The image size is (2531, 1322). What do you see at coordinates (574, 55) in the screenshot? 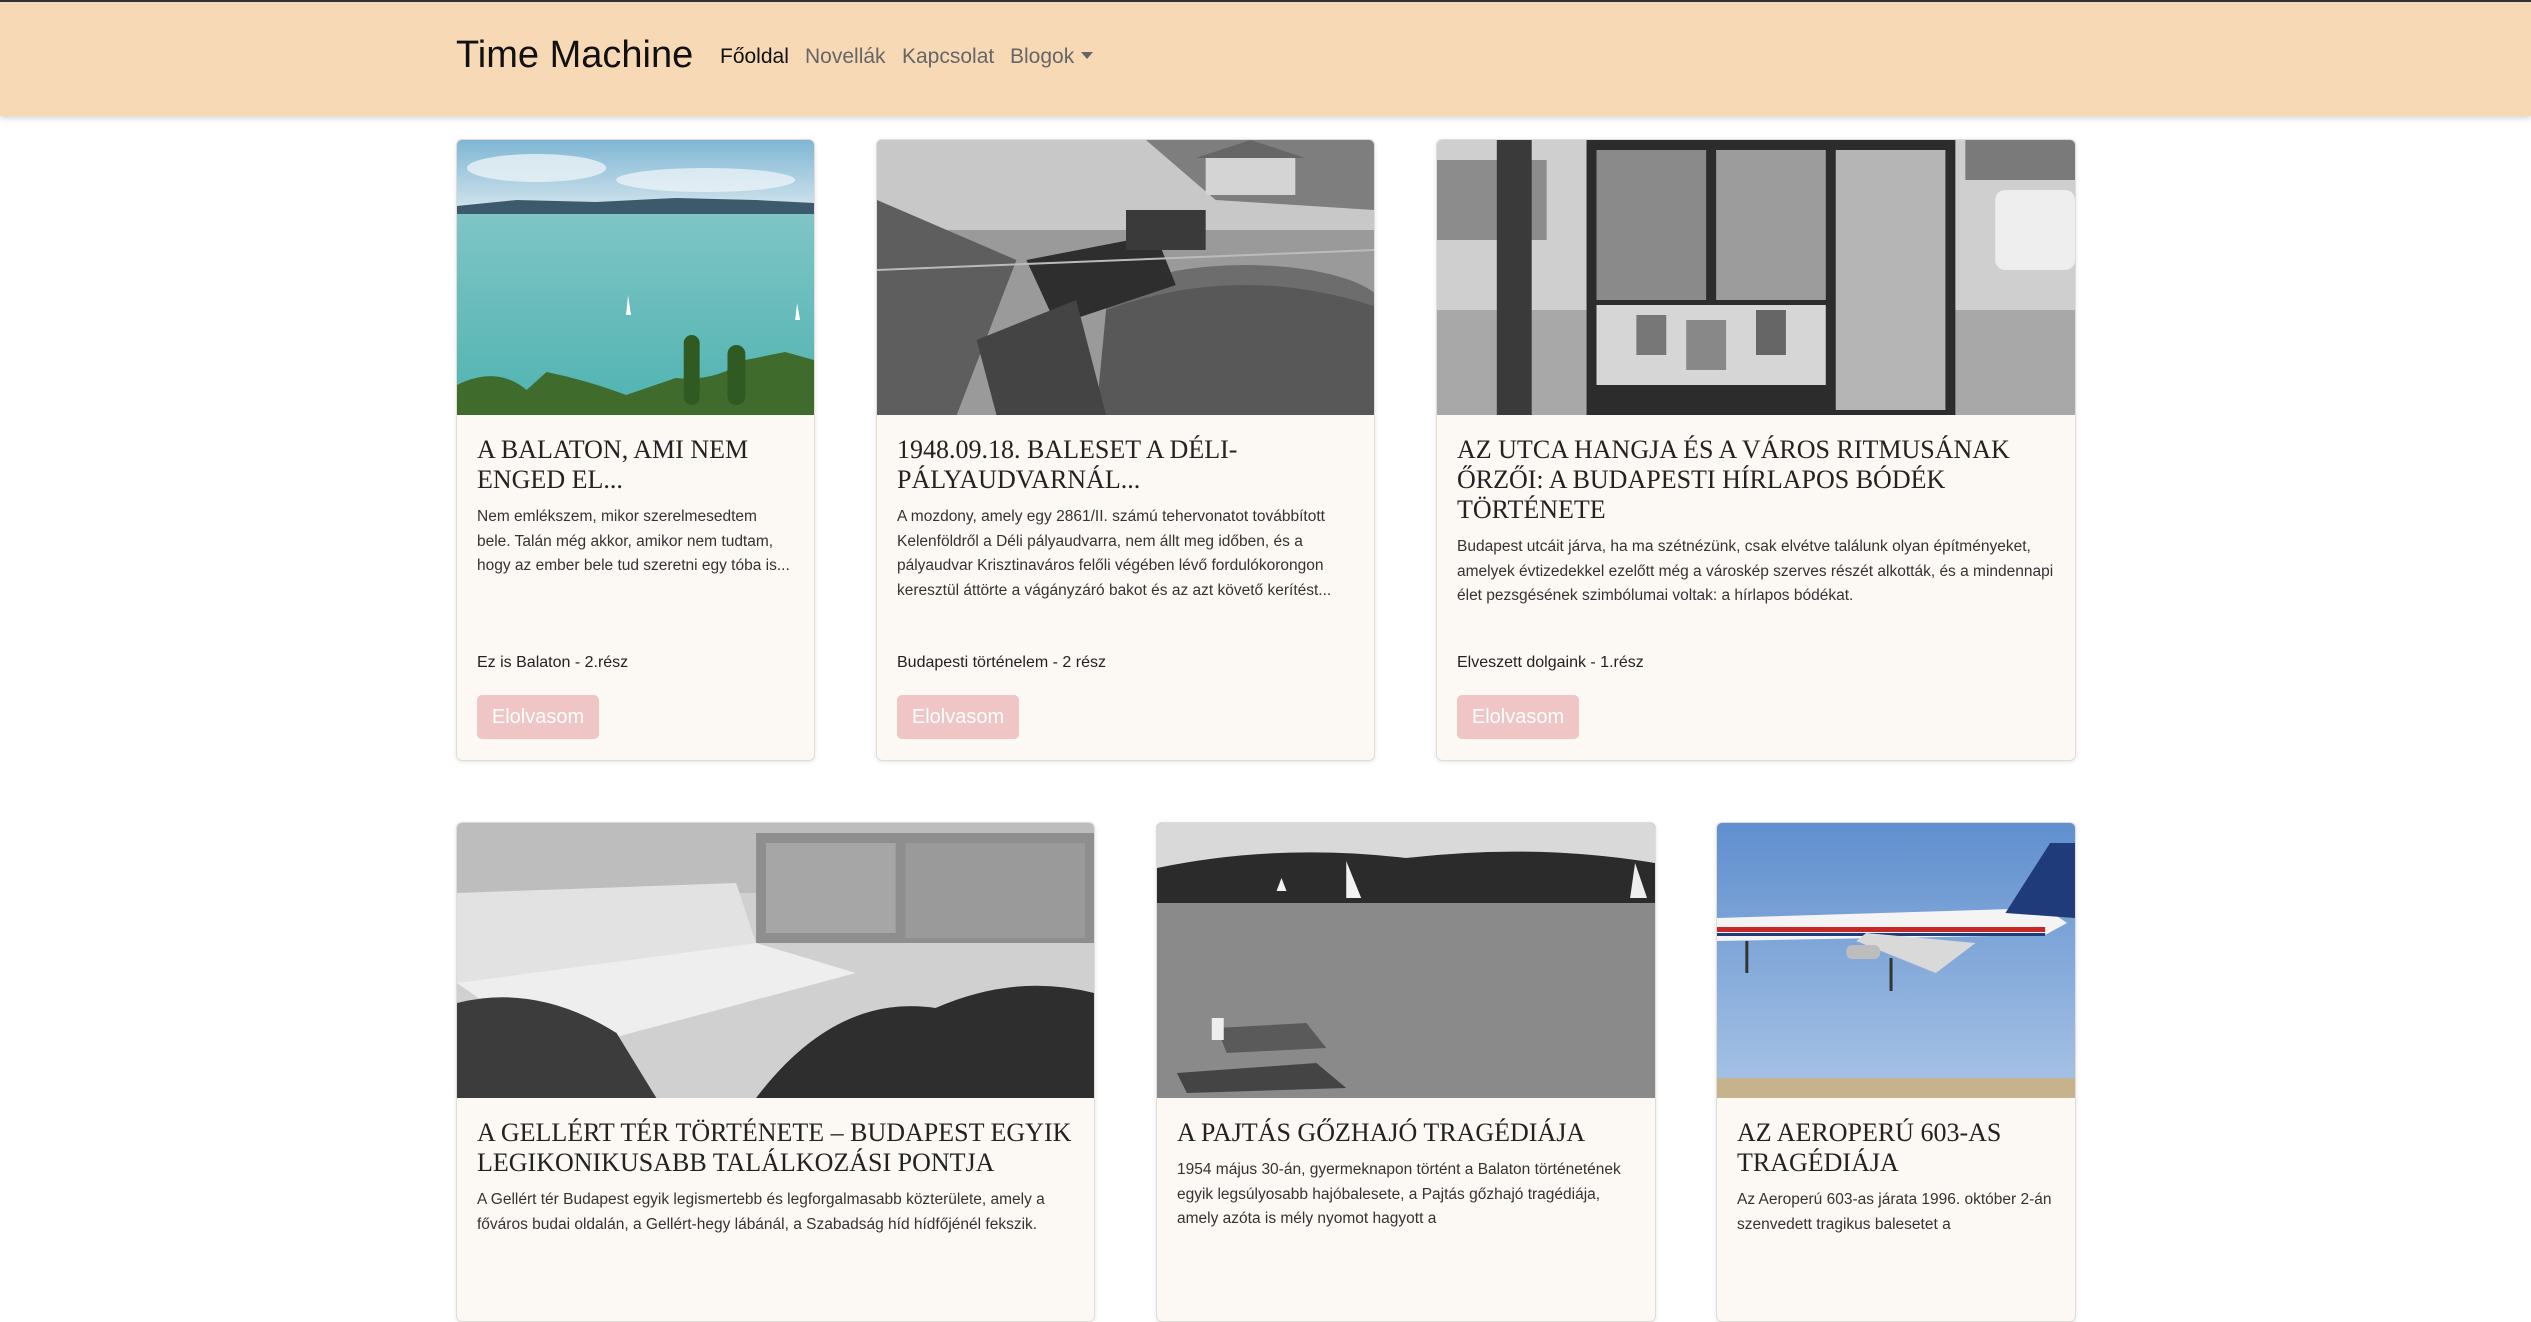
I see `brand-logo-link: Time Machine` at bounding box center [574, 55].